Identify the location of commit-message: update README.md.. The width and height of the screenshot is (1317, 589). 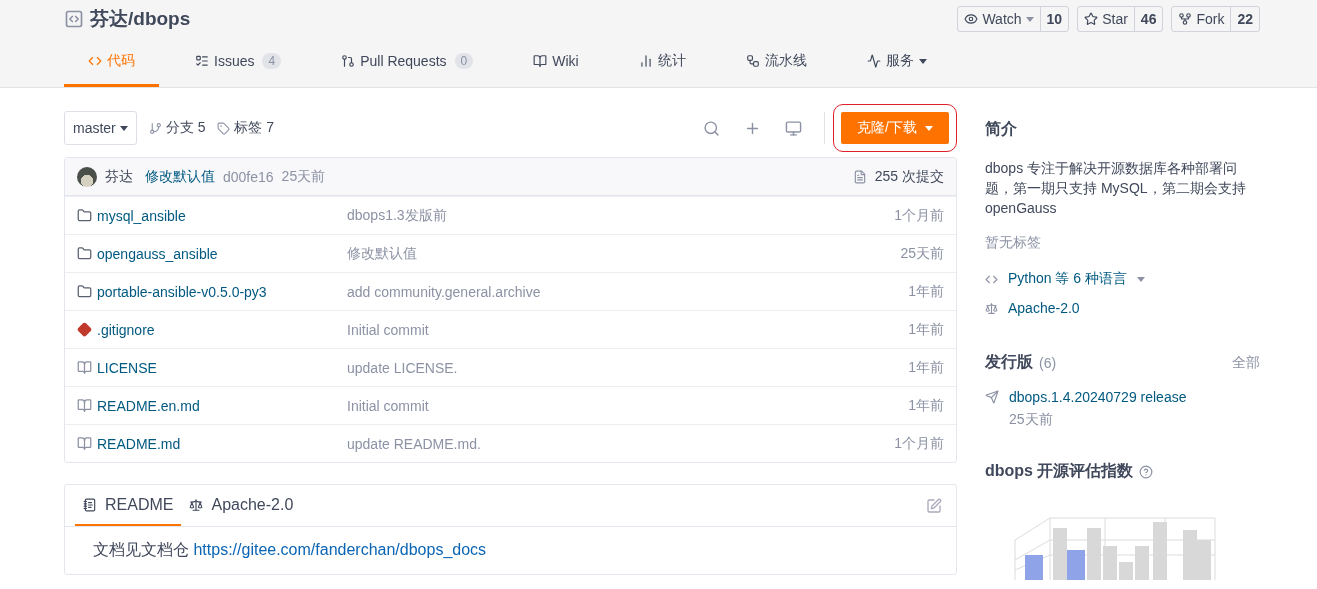
(414, 443).